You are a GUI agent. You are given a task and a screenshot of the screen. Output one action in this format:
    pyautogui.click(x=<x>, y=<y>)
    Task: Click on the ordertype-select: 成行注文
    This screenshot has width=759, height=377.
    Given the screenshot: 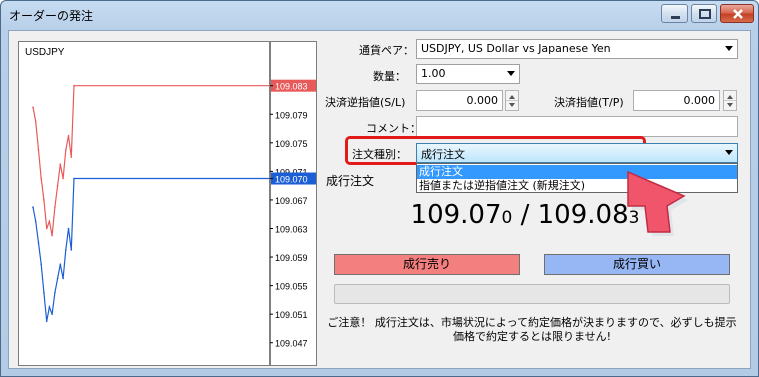 What is the action you would take?
    pyautogui.click(x=577, y=153)
    